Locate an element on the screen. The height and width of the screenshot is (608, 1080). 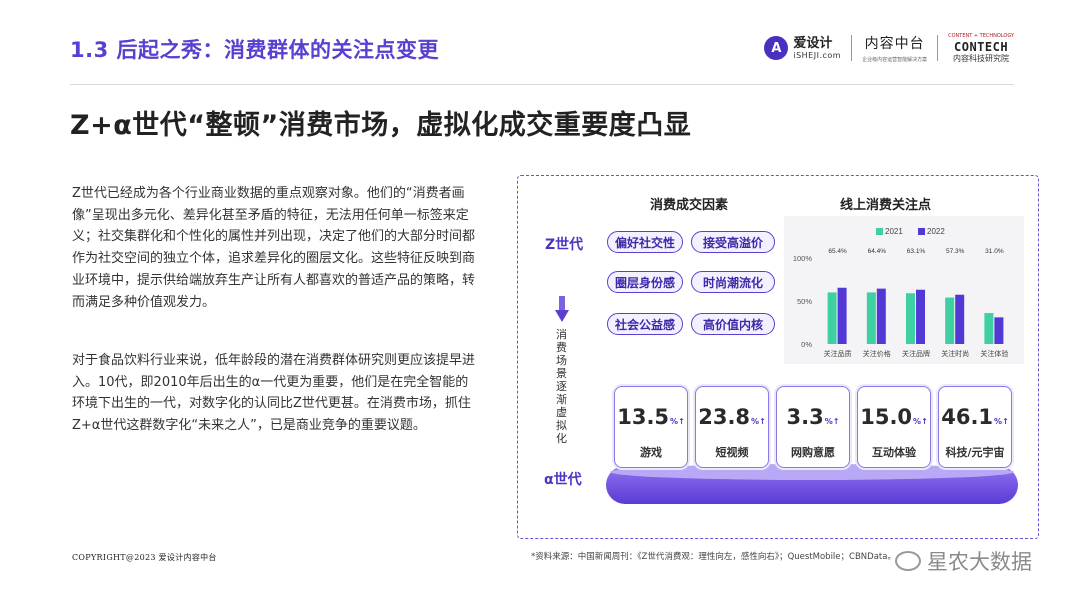
aisheji-logo-icon: A is located at coordinates (776, 48).